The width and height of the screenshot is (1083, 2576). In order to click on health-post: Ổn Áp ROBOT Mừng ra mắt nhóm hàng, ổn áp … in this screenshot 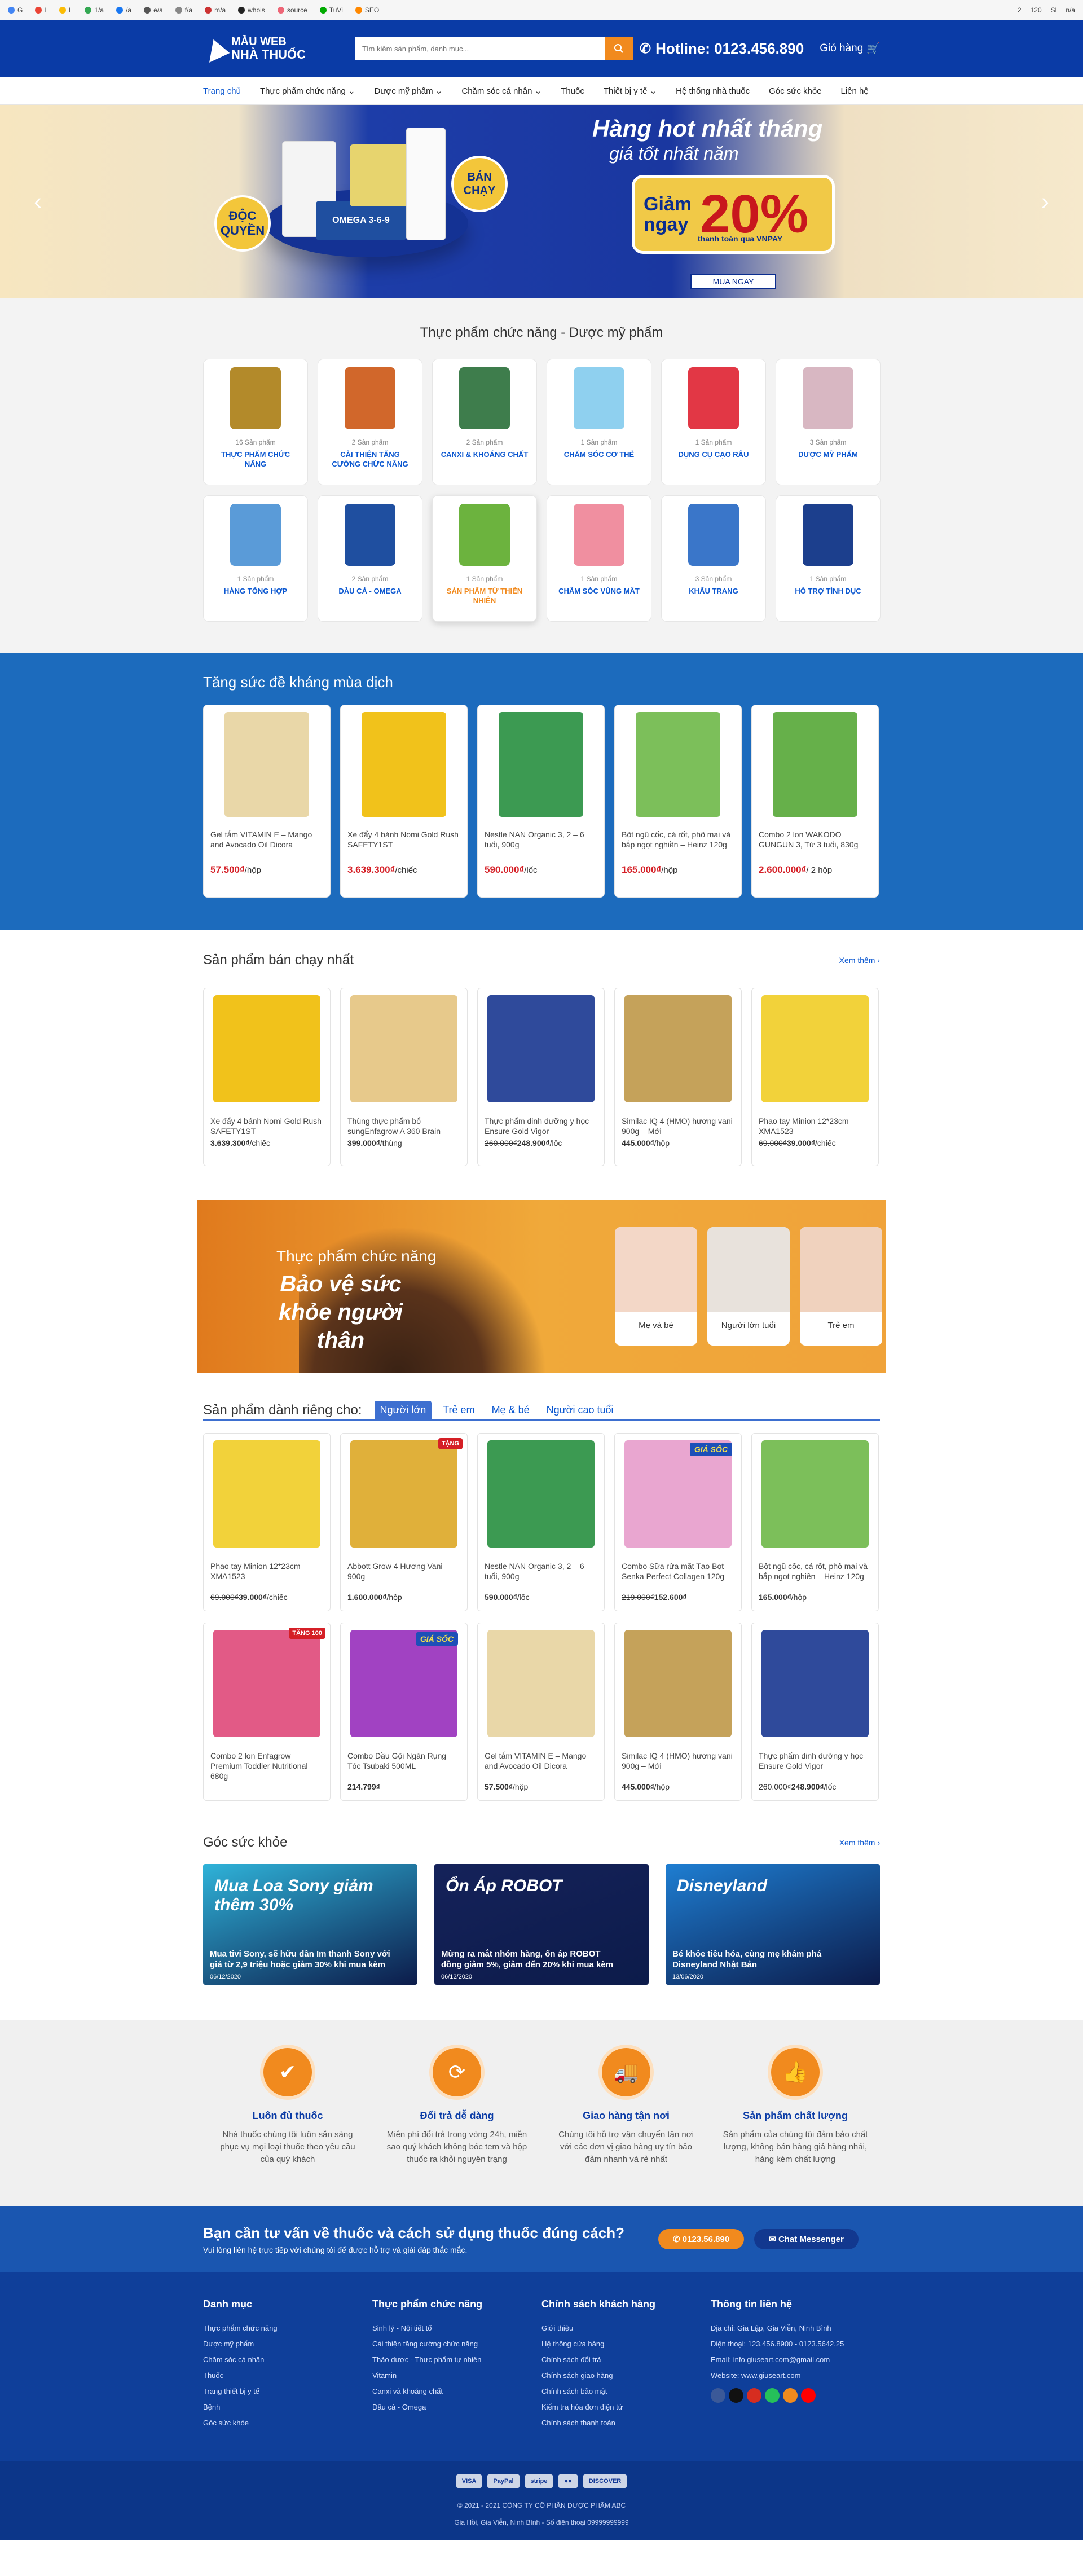, I will do `click(541, 1924)`.